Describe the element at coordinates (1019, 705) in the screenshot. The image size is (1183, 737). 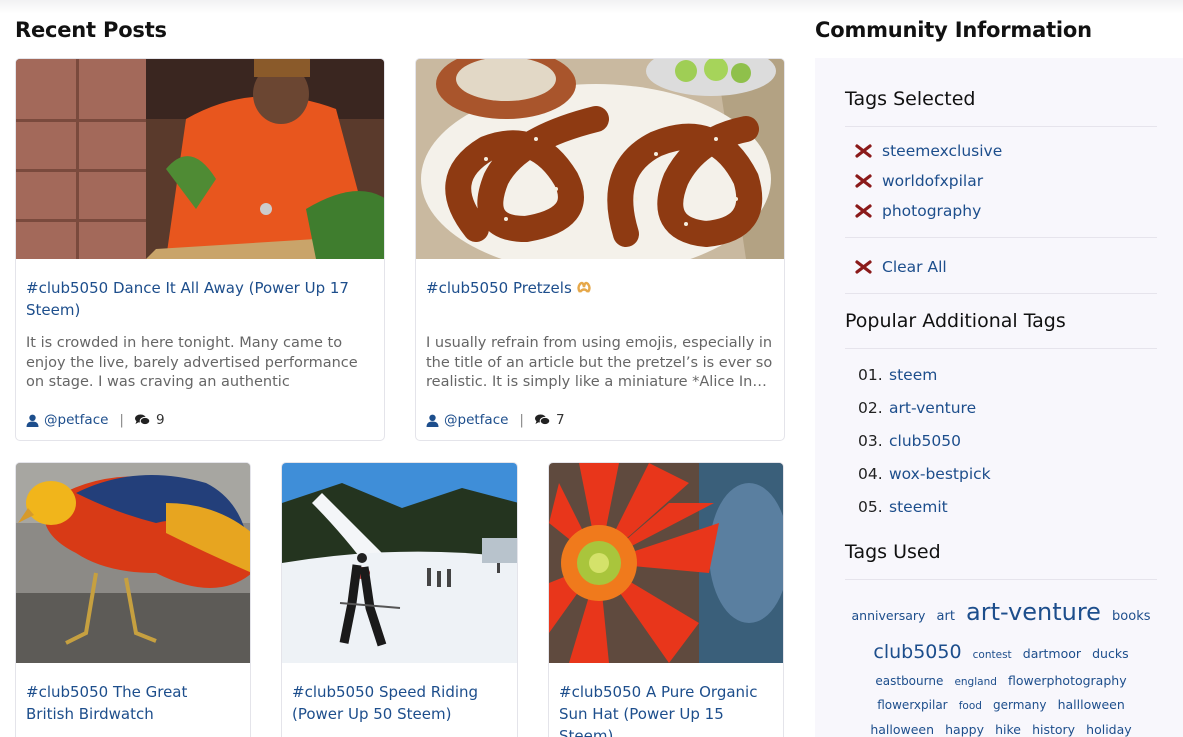
I see `tag-cloud-link: germany` at that location.